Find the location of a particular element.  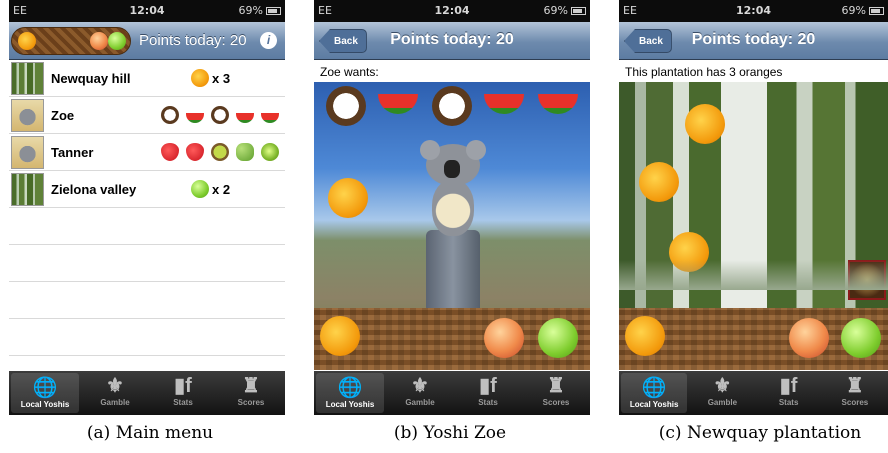

owl-picture is located at coordinates (867, 280).